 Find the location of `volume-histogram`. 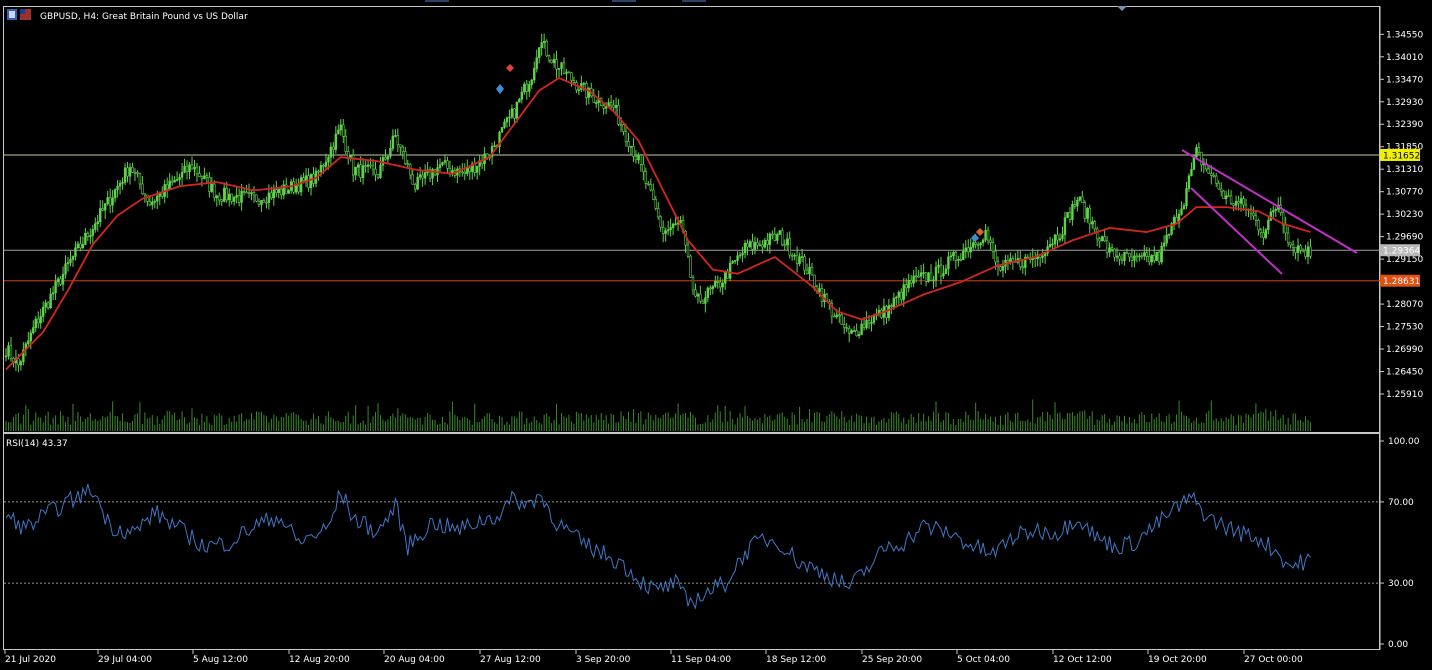

volume-histogram is located at coordinates (658, 415).